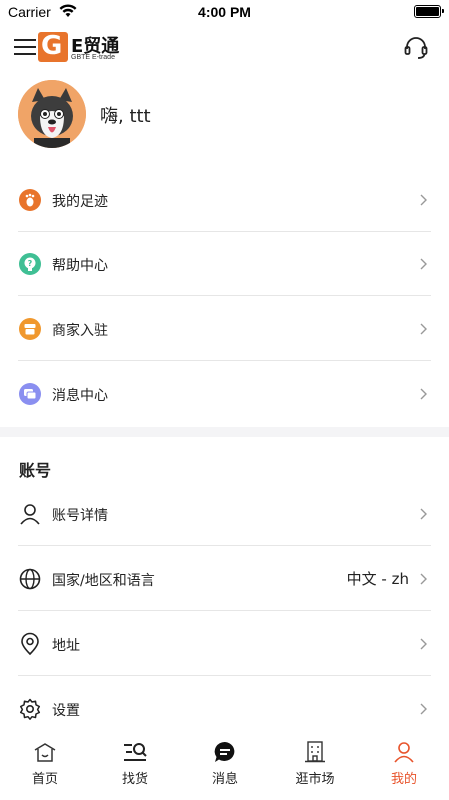 This screenshot has height=800, width=449. I want to click on footprint-icon, so click(30, 200).